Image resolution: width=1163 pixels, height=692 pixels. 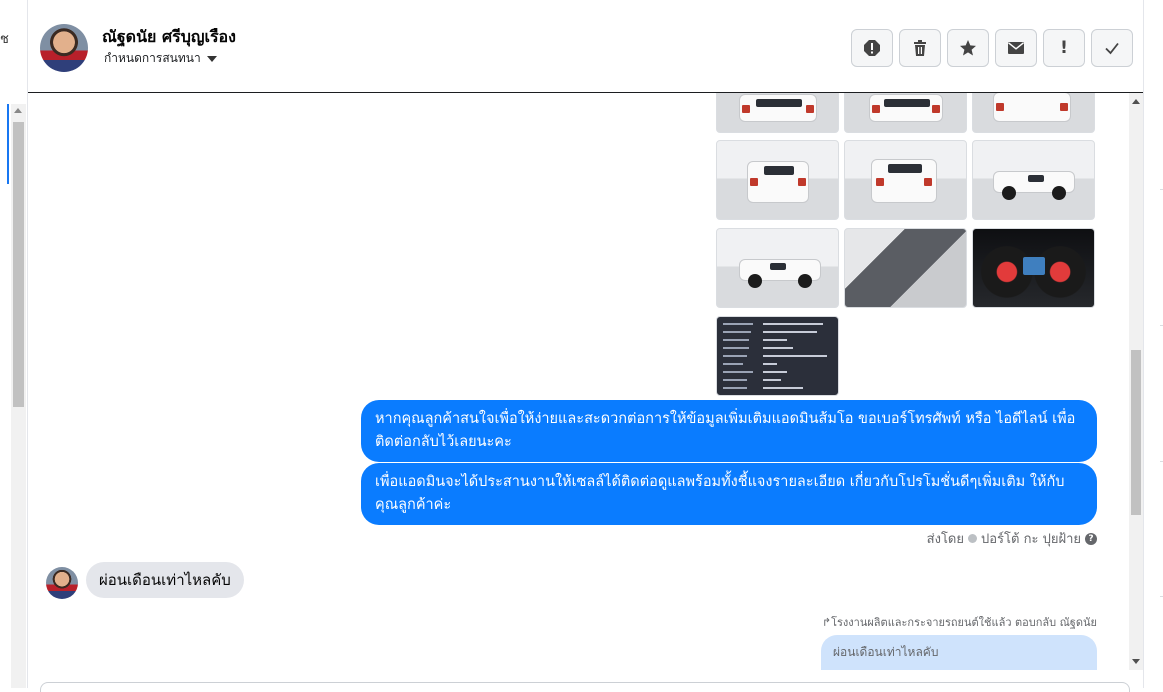 I want to click on right-panel-edge, so click(x=1153, y=344).